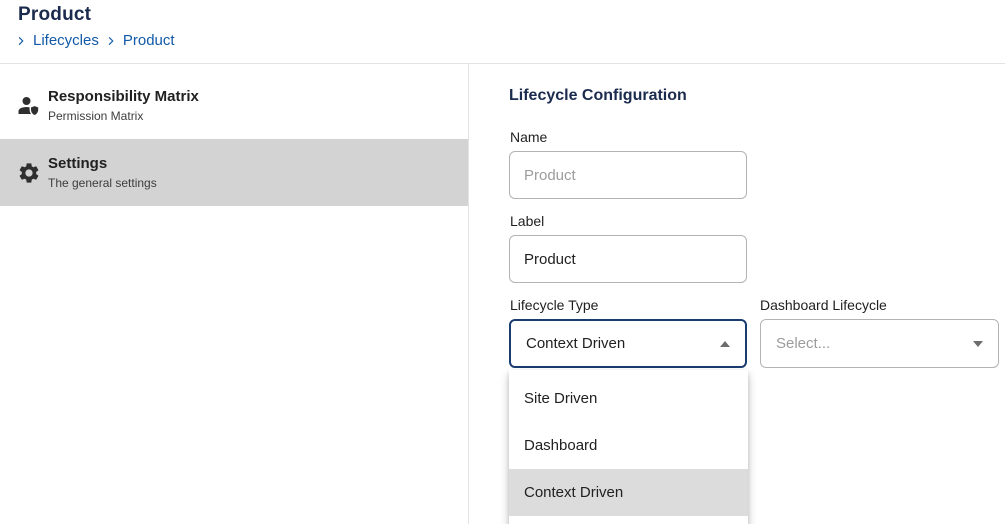 This screenshot has width=1005, height=524. Describe the element at coordinates (628, 175) in the screenshot. I see `name-input` at that location.